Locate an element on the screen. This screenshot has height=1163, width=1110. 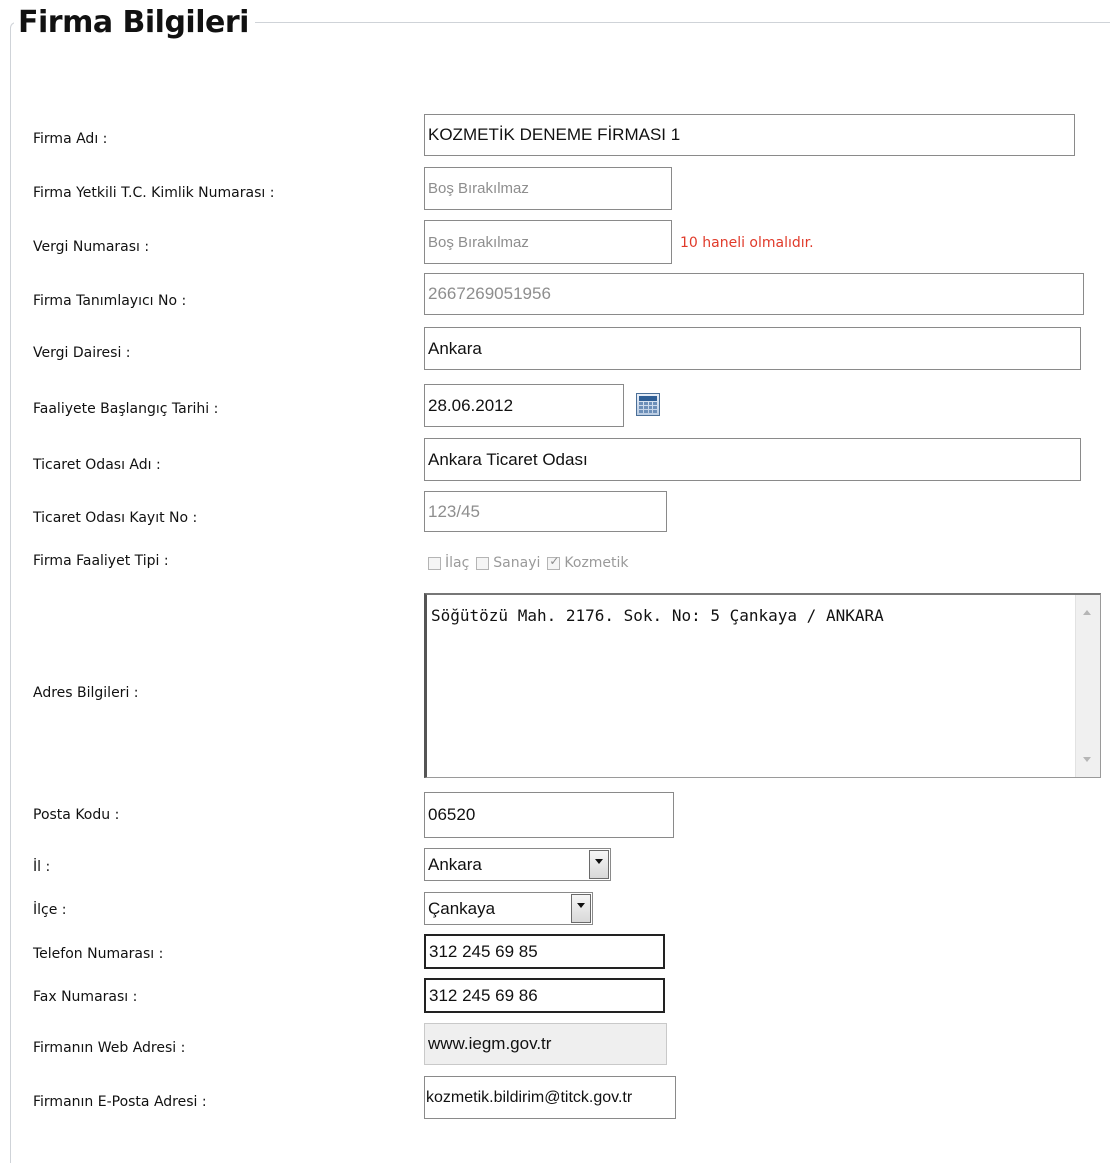
tanimlayici-no-label: Firma Tanımlayıcı No : is located at coordinates (110, 301).